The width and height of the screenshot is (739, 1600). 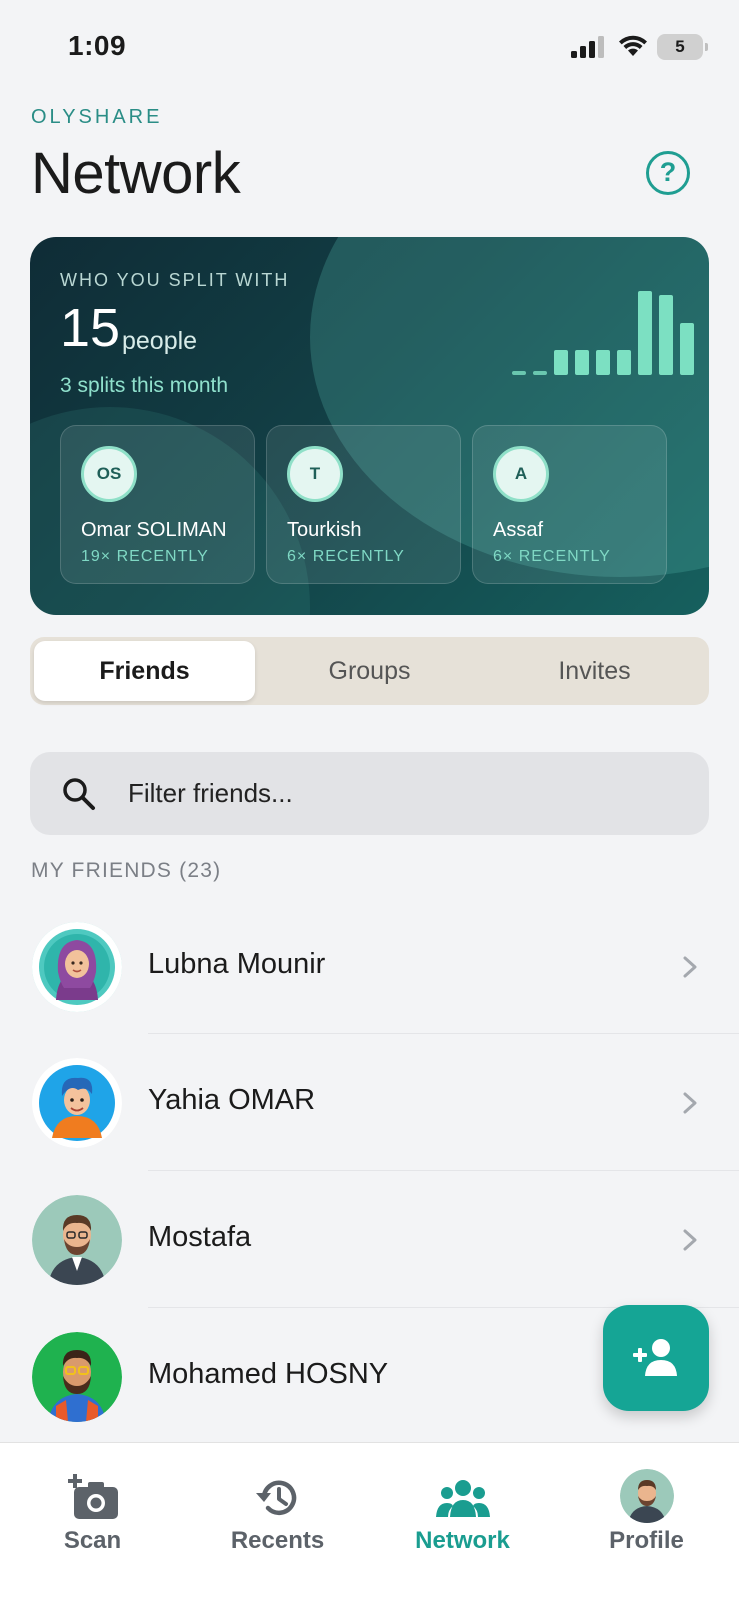 I want to click on cellular-signal-icon, so click(x=587, y=47).